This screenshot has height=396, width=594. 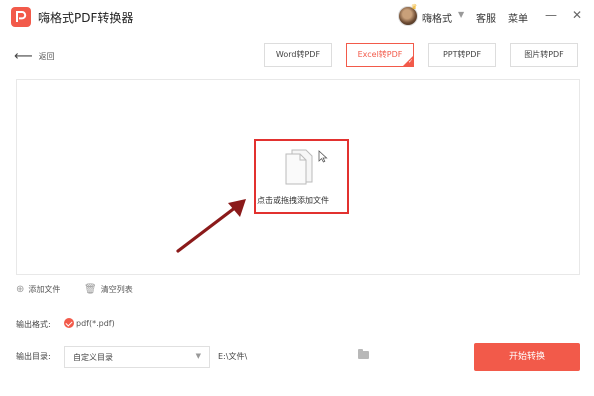 What do you see at coordinates (34, 56) in the screenshot?
I see `back-button: ⟵ 返回` at bounding box center [34, 56].